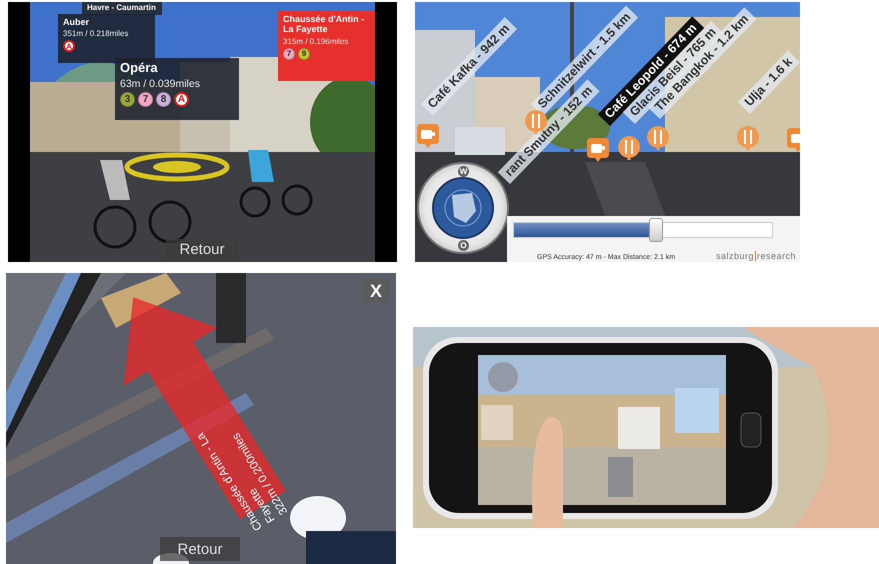 Image resolution: width=879 pixels, height=564 pixels. Describe the element at coordinates (139, 68) in the screenshot. I see `place-name: Opéra` at that location.